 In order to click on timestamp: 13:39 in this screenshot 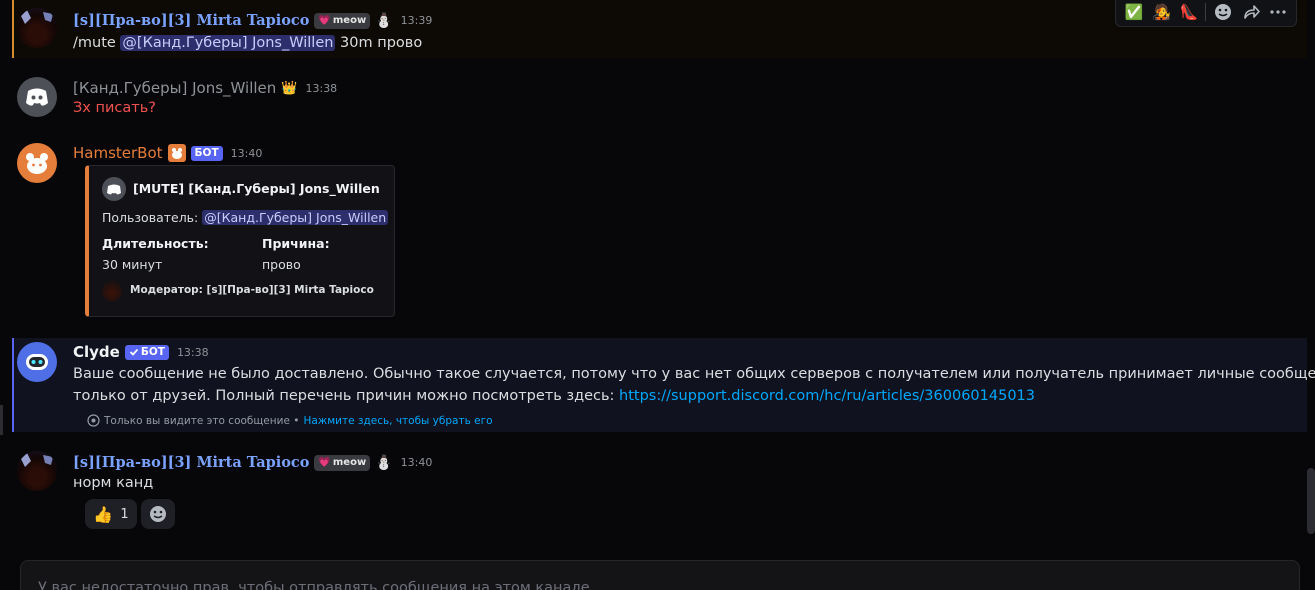, I will do `click(417, 20)`.